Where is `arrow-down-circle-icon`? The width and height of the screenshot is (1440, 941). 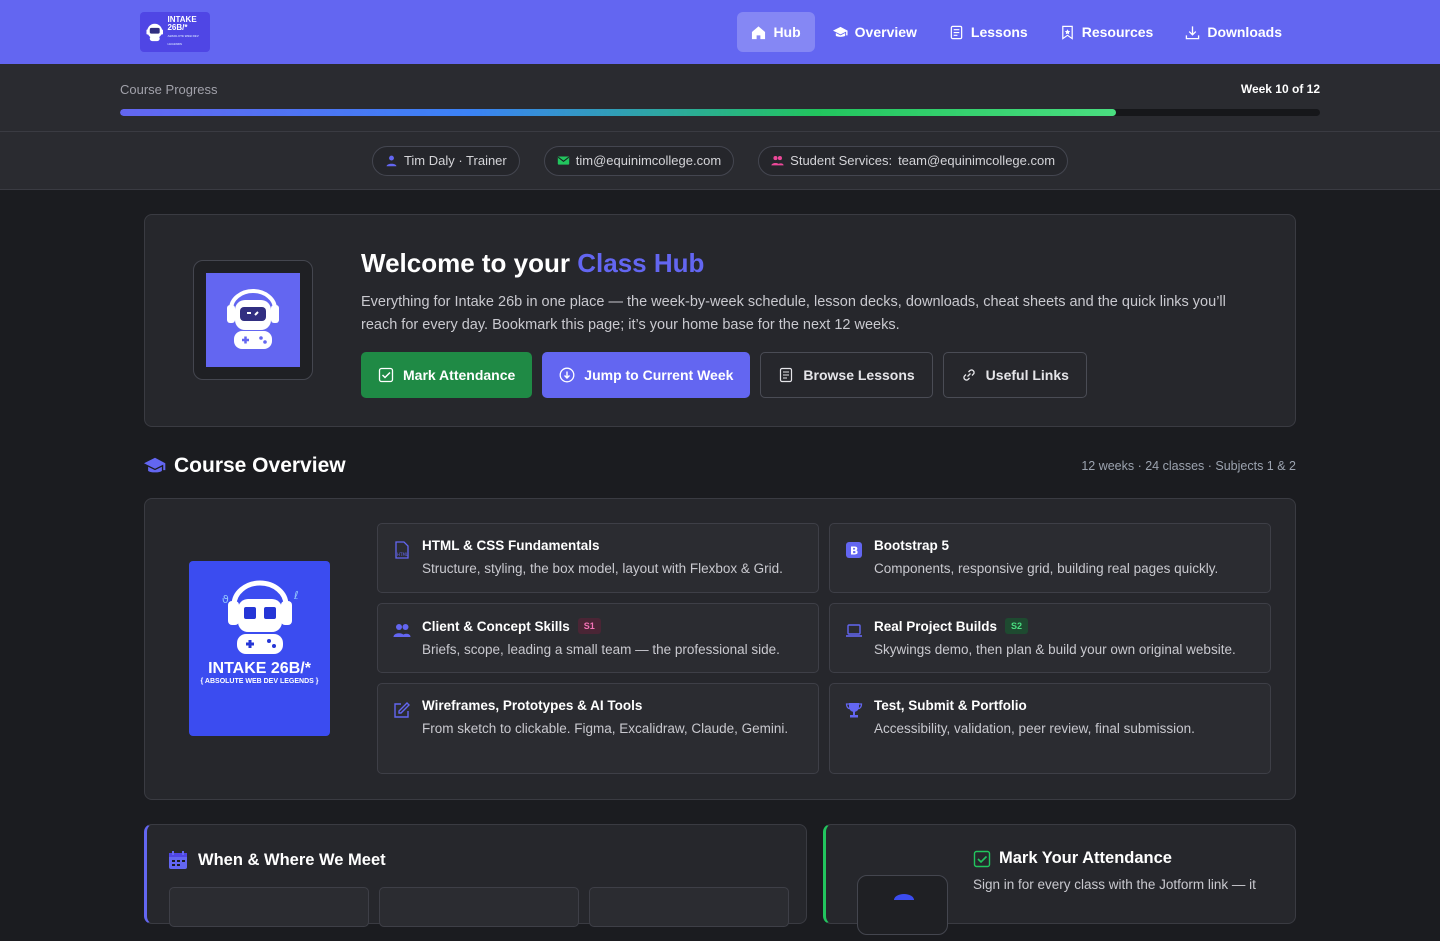 arrow-down-circle-icon is located at coordinates (567, 375).